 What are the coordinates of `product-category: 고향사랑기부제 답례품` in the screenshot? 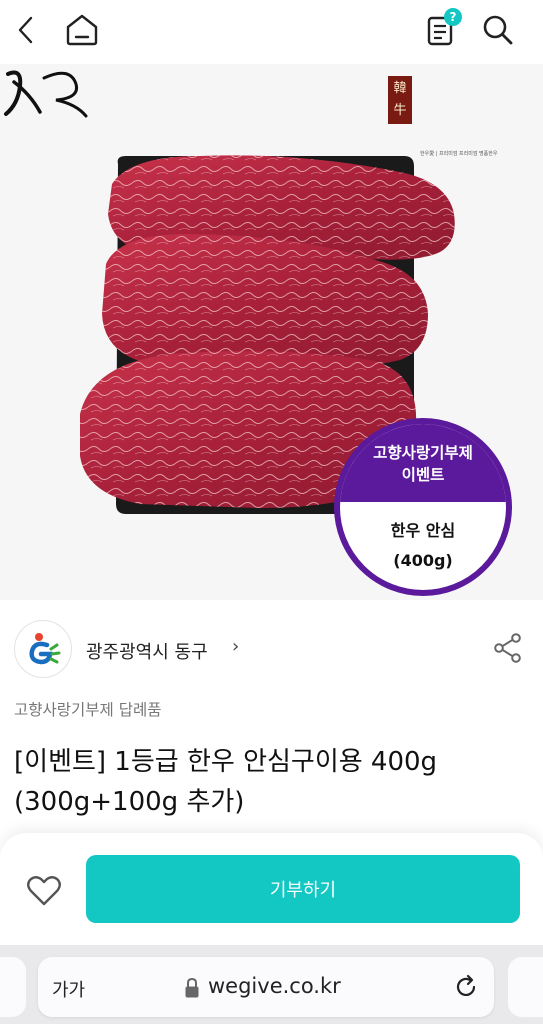 It's located at (88, 710).